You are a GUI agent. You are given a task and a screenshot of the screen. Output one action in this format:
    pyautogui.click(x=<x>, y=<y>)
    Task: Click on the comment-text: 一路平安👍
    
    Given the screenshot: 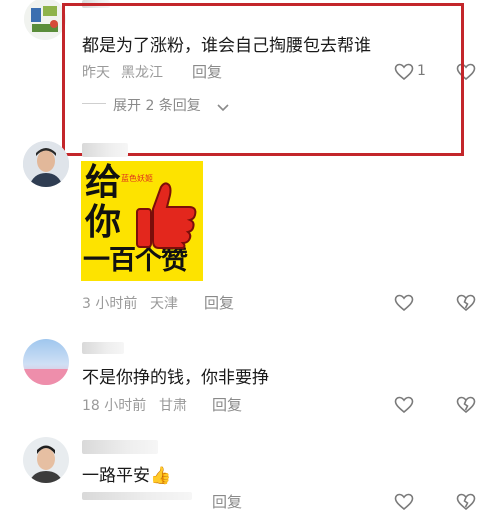 What is the action you would take?
    pyautogui.click(x=127, y=476)
    